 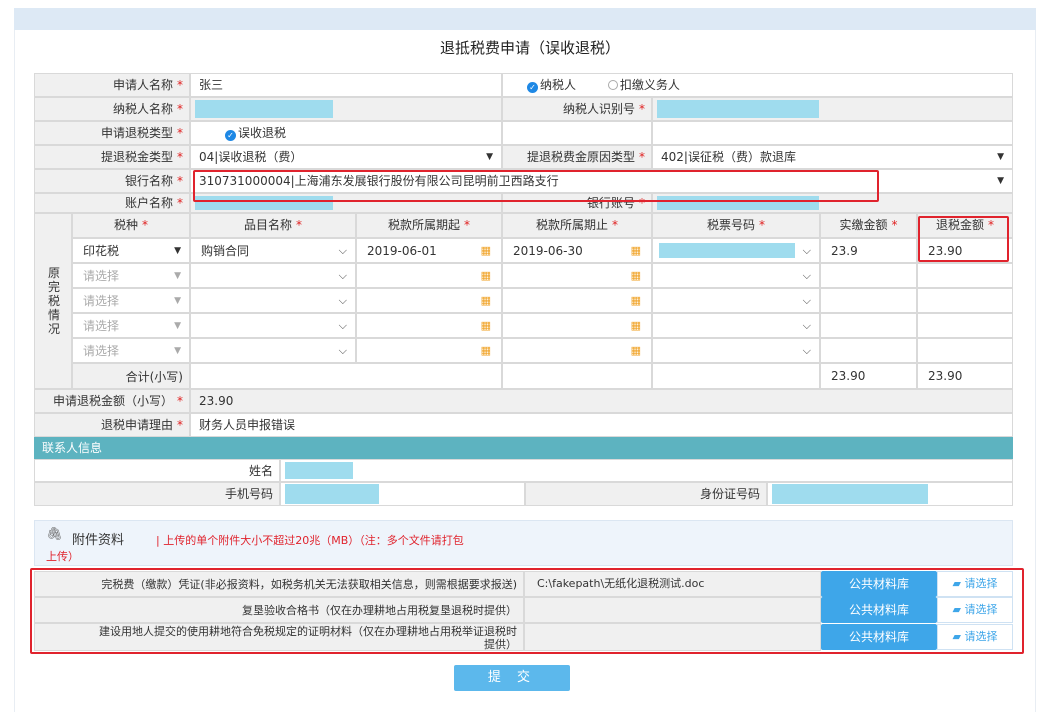 What do you see at coordinates (832, 109) in the screenshot?
I see `taxpayer-id-field` at bounding box center [832, 109].